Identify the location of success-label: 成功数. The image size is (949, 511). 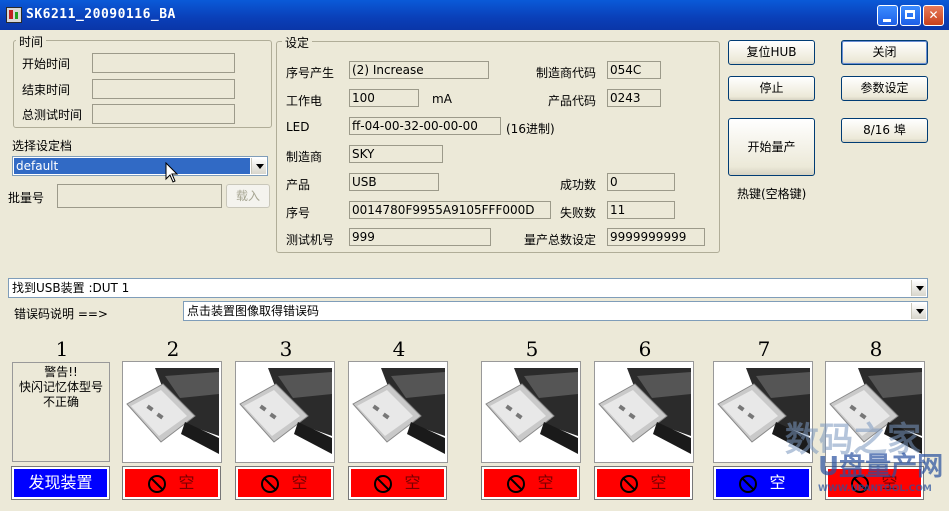
(578, 185).